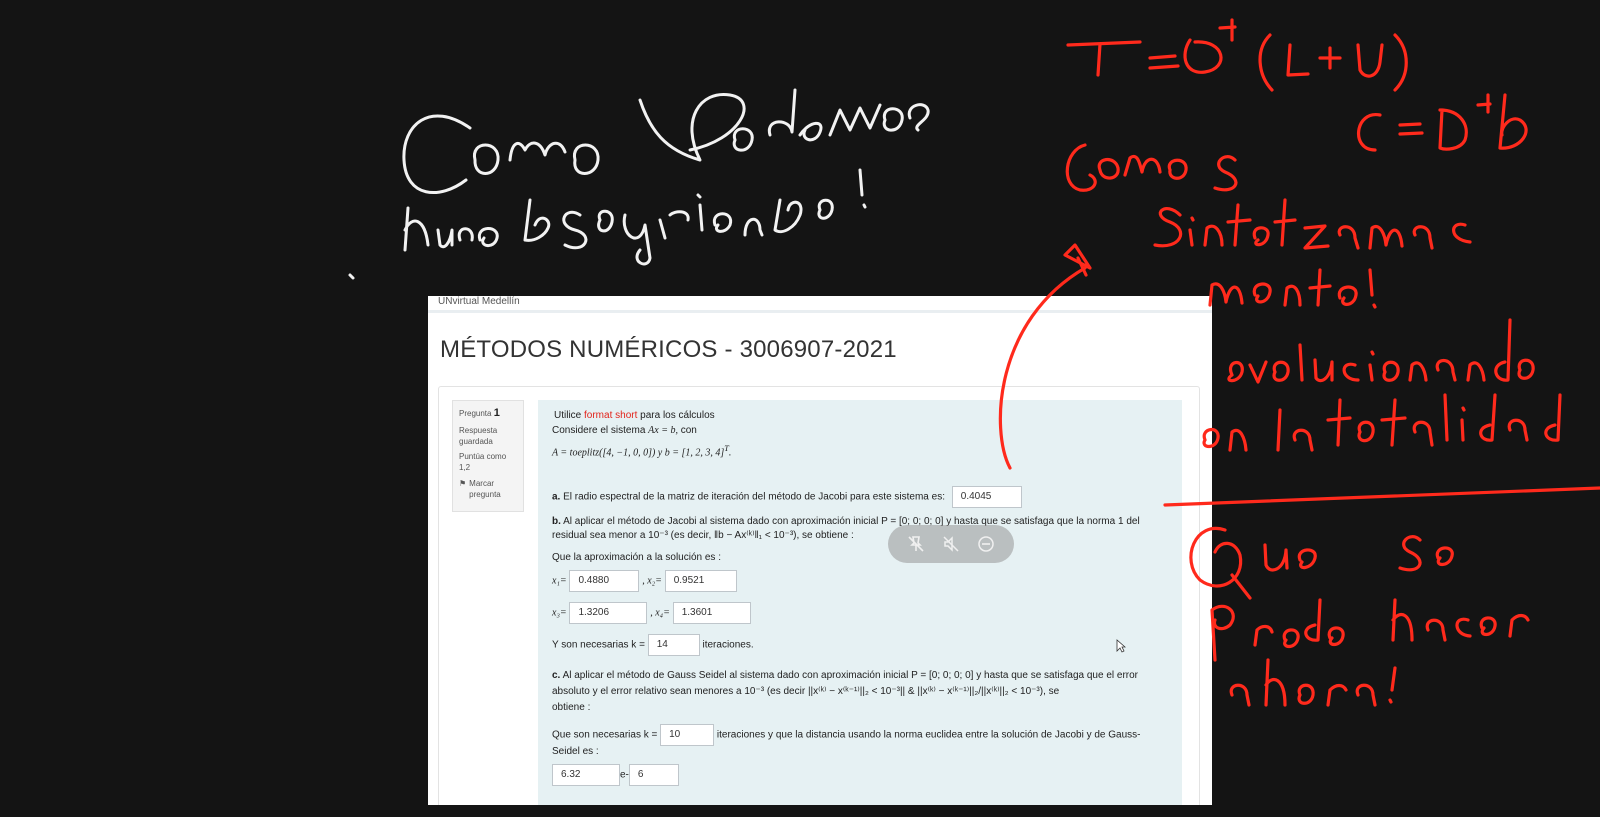 The width and height of the screenshot is (1600, 817). What do you see at coordinates (1121, 646) in the screenshot?
I see `mouse-cursor-icon` at bounding box center [1121, 646].